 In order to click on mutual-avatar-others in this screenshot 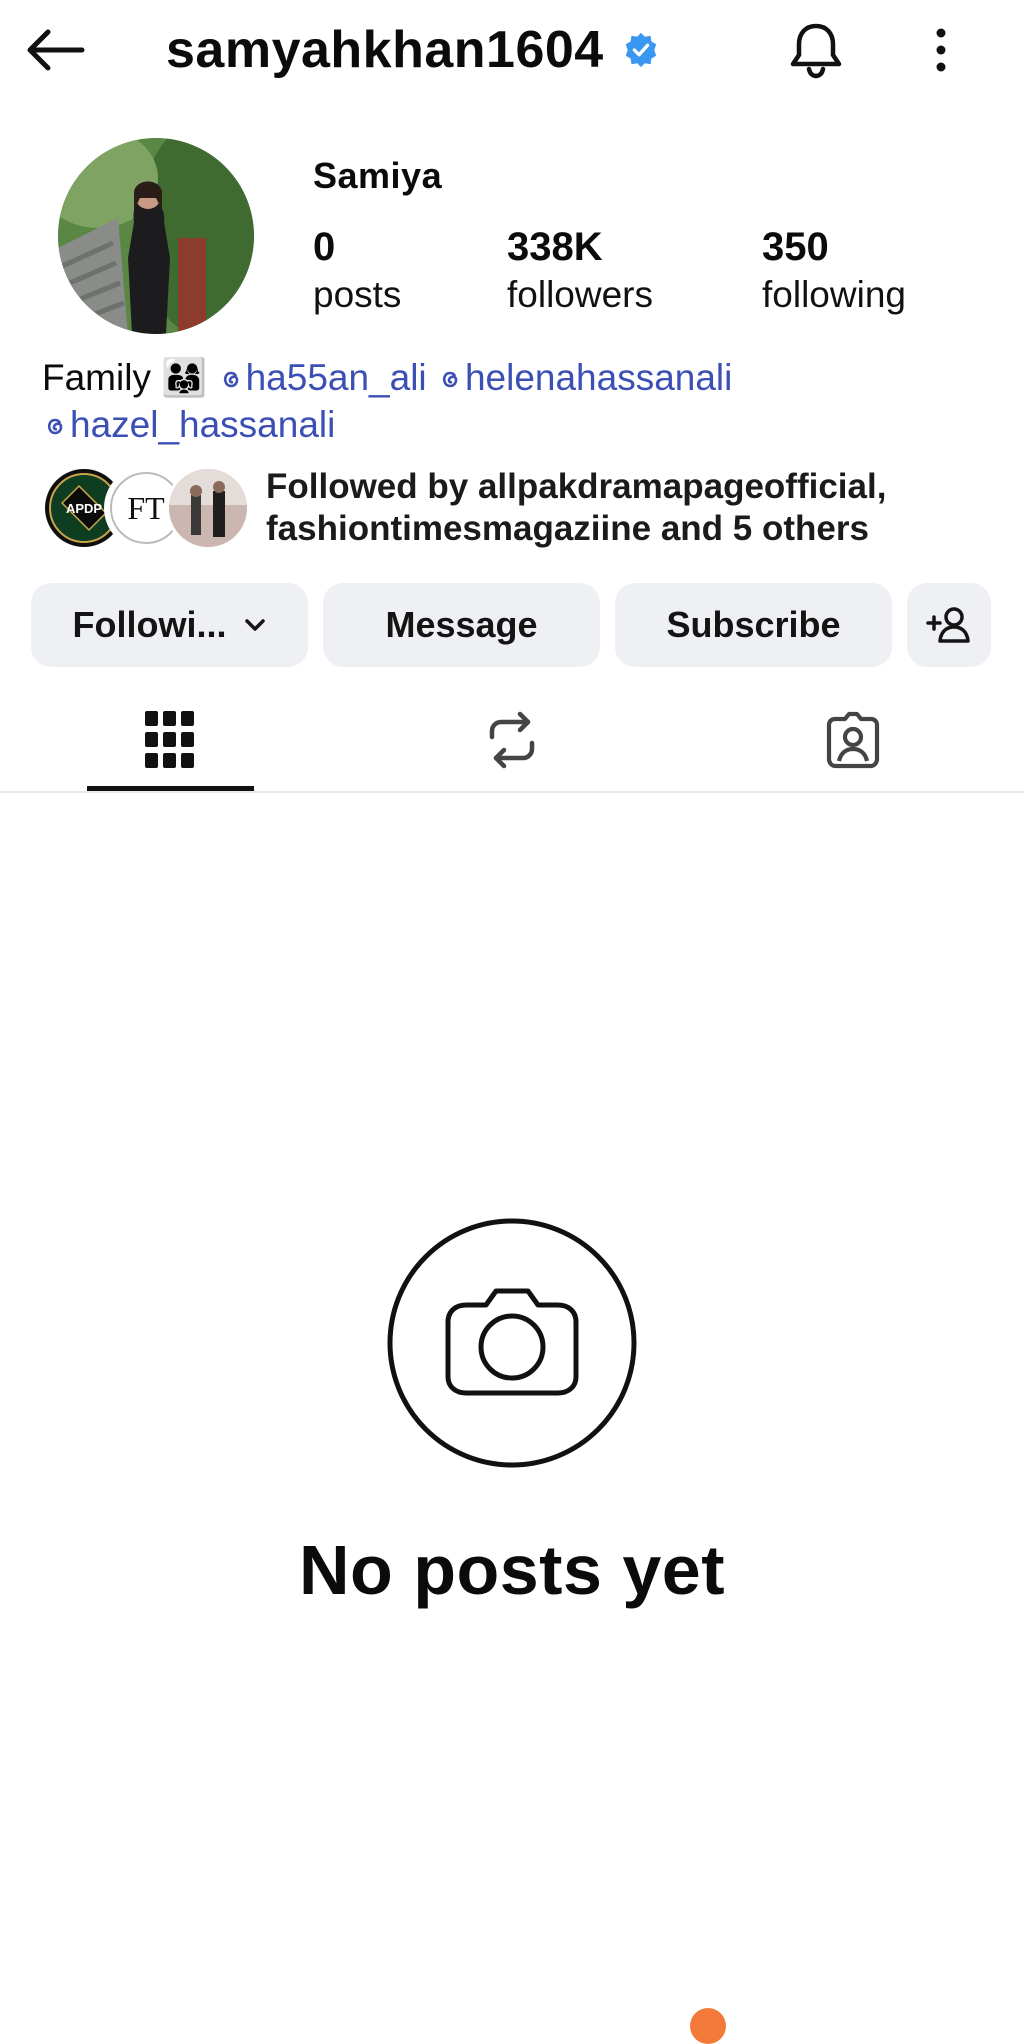, I will do `click(208, 508)`.